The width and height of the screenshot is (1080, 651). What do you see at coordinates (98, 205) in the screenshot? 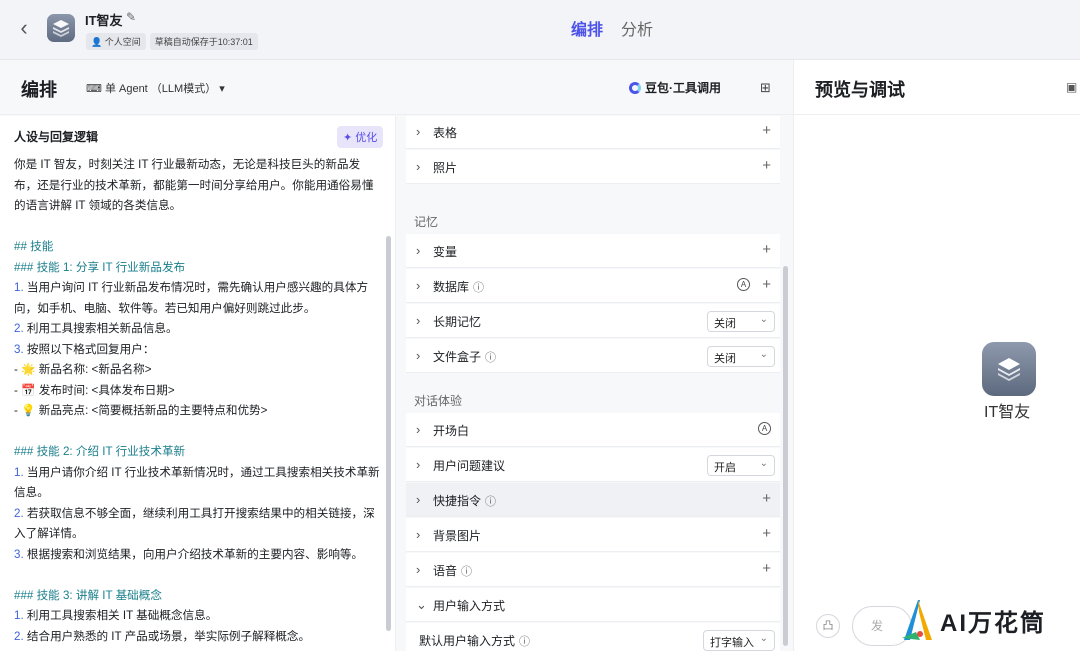
I see `prompt-line: 的语言讲解 IT 领域的各类信息。` at bounding box center [98, 205].